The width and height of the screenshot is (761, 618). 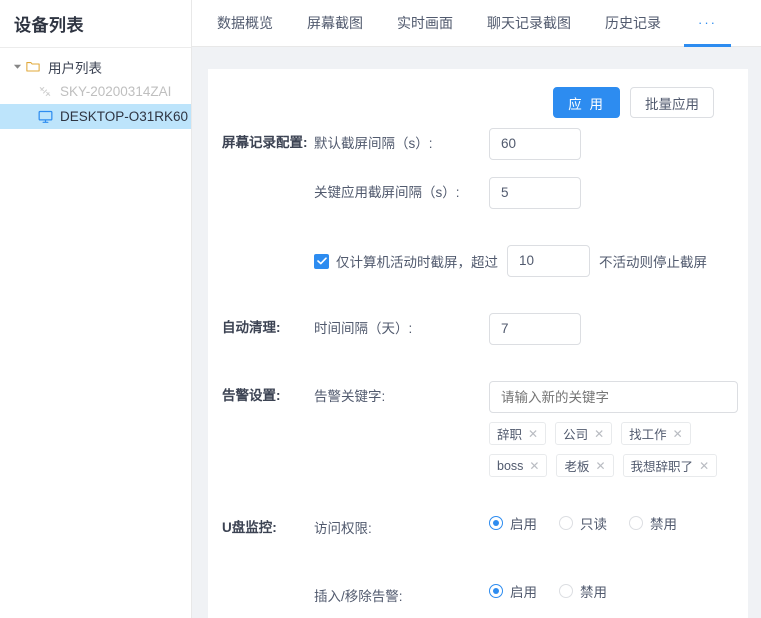 I want to click on tab-live-view: 实时画面, so click(x=425, y=23).